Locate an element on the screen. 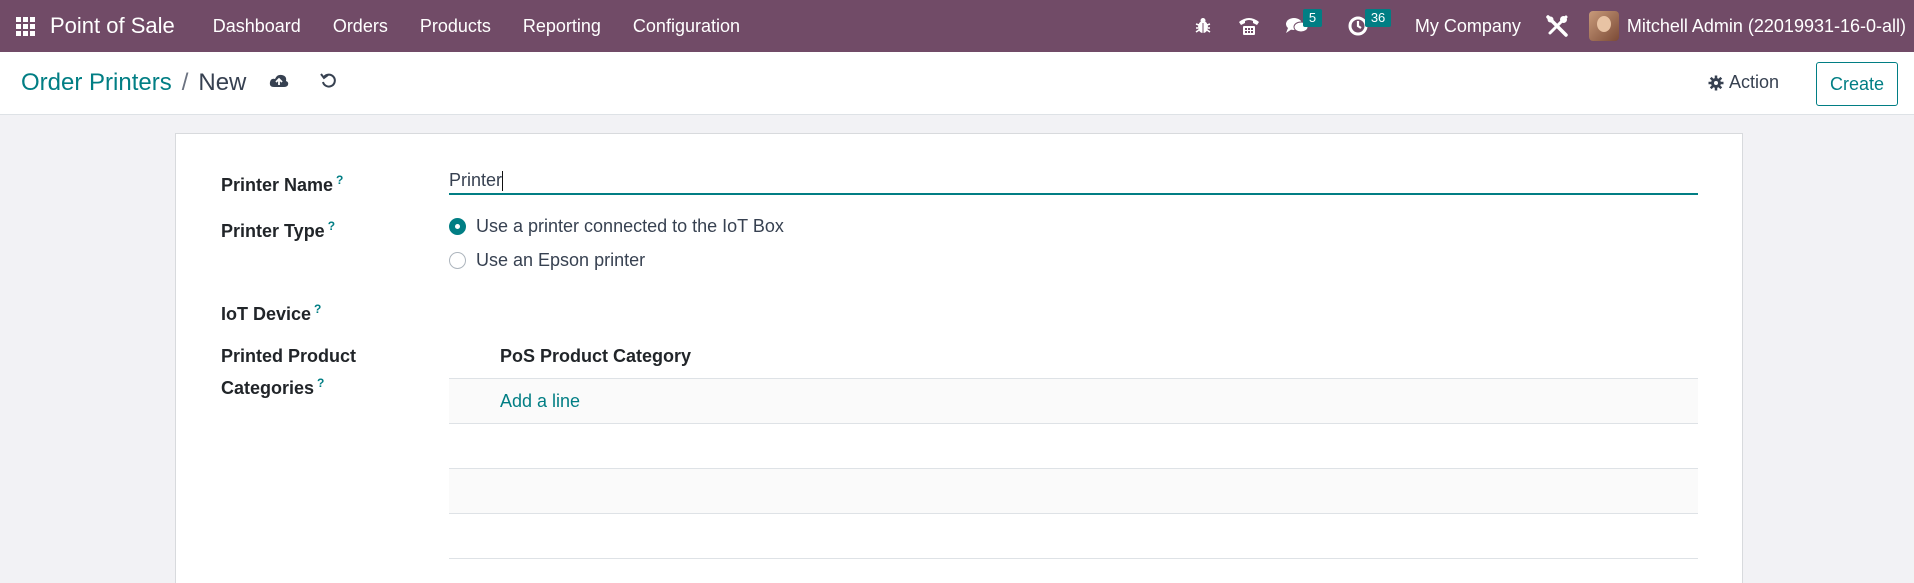 Image resolution: width=1914 pixels, height=583 pixels. activities-badge: 36 is located at coordinates (1378, 18).